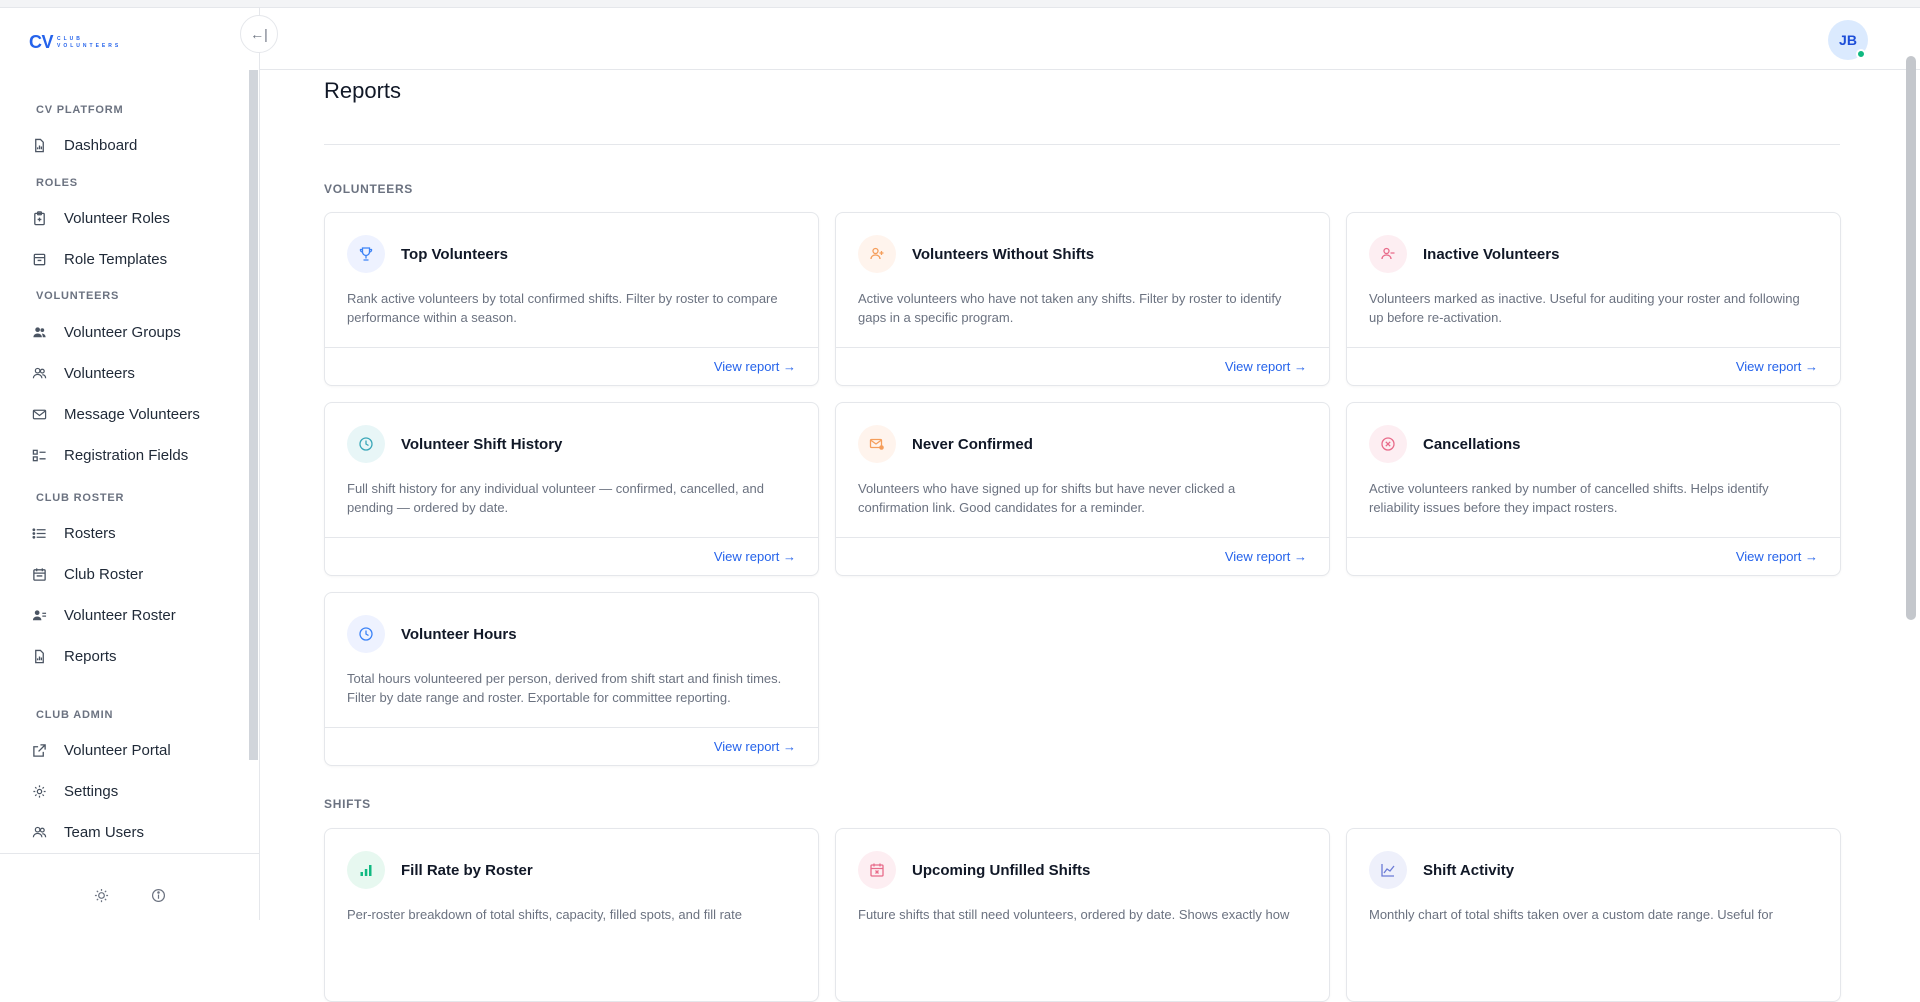 The height and width of the screenshot is (1002, 1920). I want to click on sidebar-item-role-templates: Role Templates, so click(98, 259).